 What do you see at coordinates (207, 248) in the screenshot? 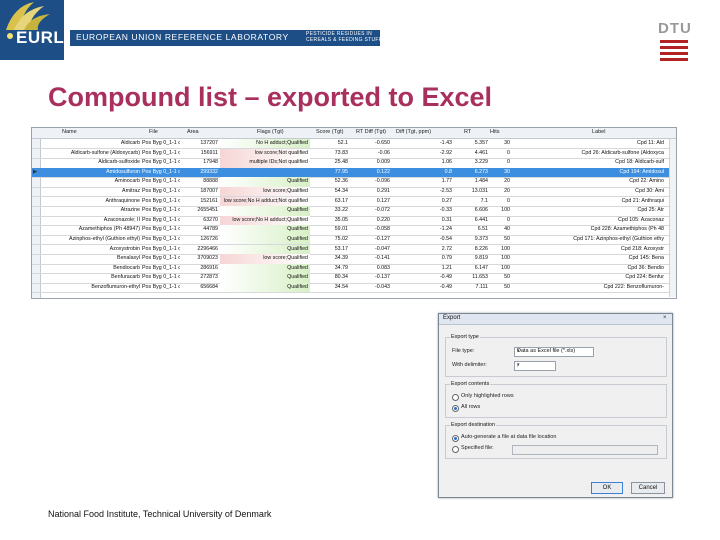
I see `table-cell: 2296466` at bounding box center [207, 248].